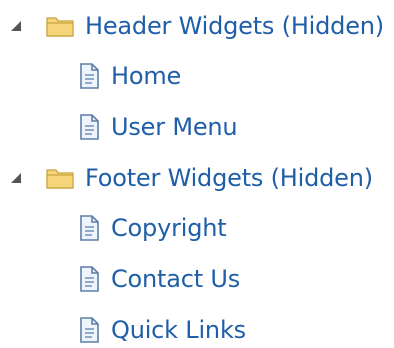  Describe the element at coordinates (146, 76) in the screenshot. I see `tree-node-label: Home` at that location.